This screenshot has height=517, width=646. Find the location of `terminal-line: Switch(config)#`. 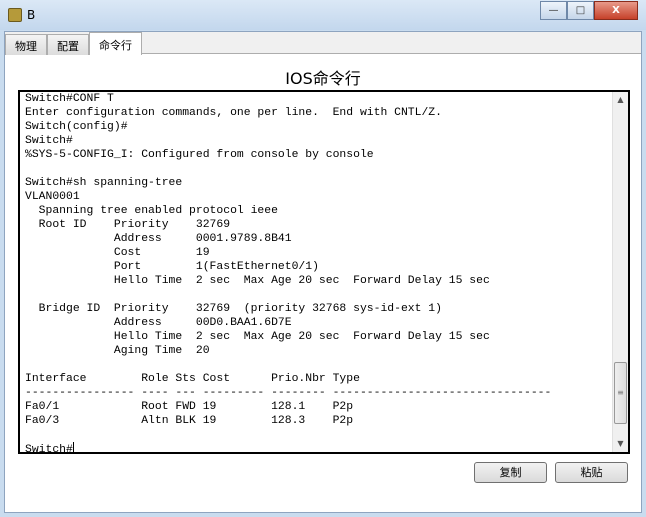

terminal-line: Switch(config)# is located at coordinates (76, 127).